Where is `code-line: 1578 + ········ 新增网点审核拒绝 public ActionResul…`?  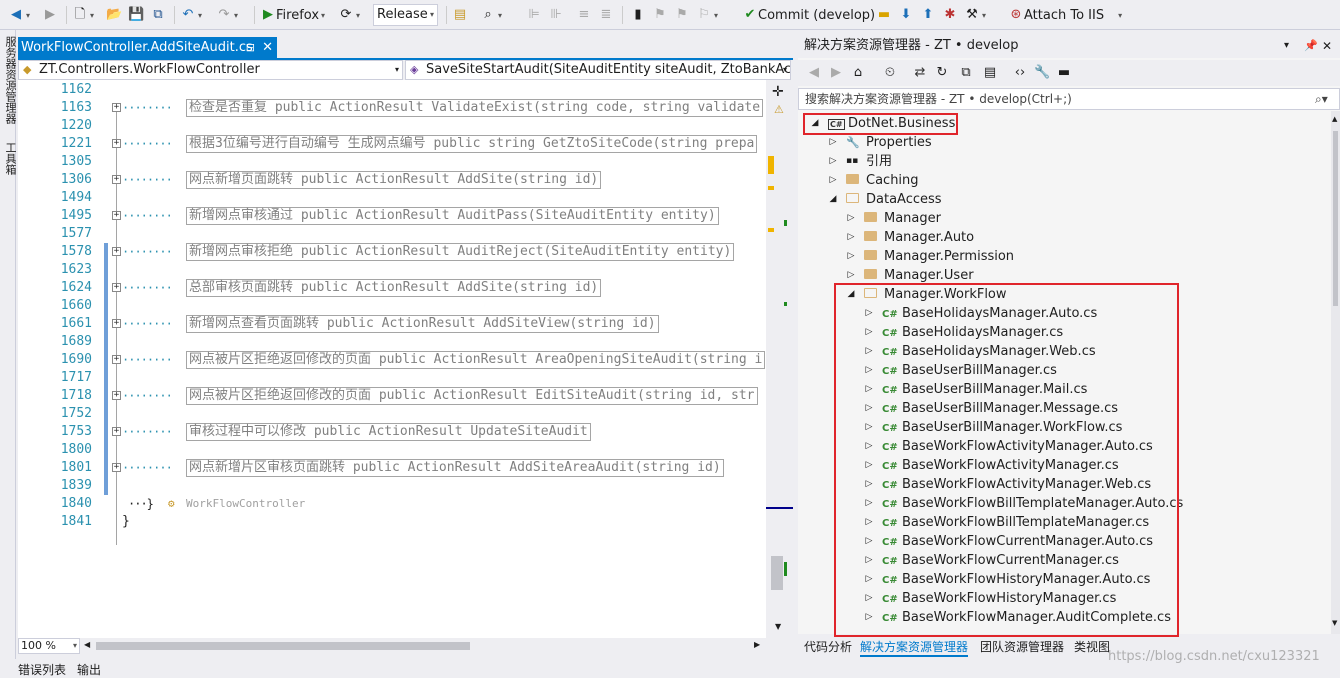
code-line: 1578 + ········ 新增网点审核拒绝 public ActionResul… is located at coordinates (392, 252).